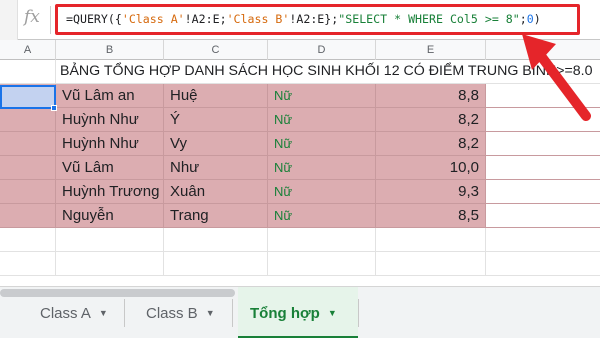  Describe the element at coordinates (285, 313) in the screenshot. I see `tab-label: Tổng hợp` at that location.